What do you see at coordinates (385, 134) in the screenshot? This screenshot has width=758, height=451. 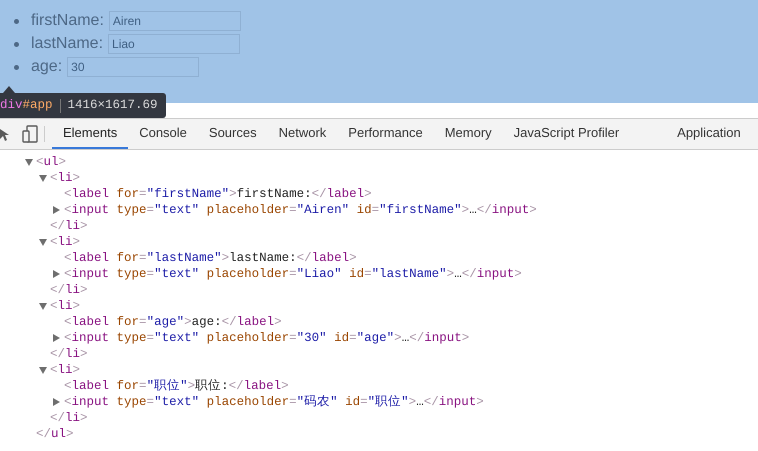 I see `devtools-tab: Performance` at bounding box center [385, 134].